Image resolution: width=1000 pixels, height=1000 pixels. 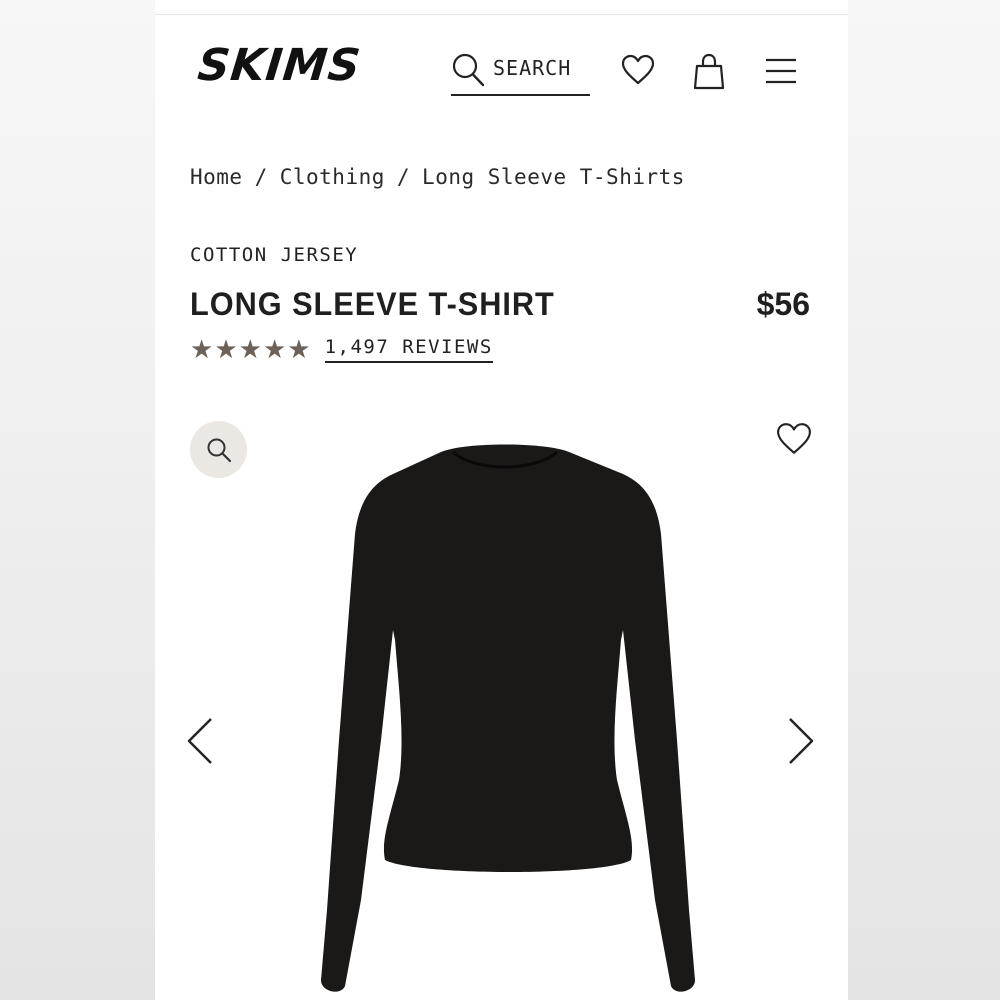 I want to click on star-rating: ★ ★ ★ ★ ★, so click(x=250, y=350).